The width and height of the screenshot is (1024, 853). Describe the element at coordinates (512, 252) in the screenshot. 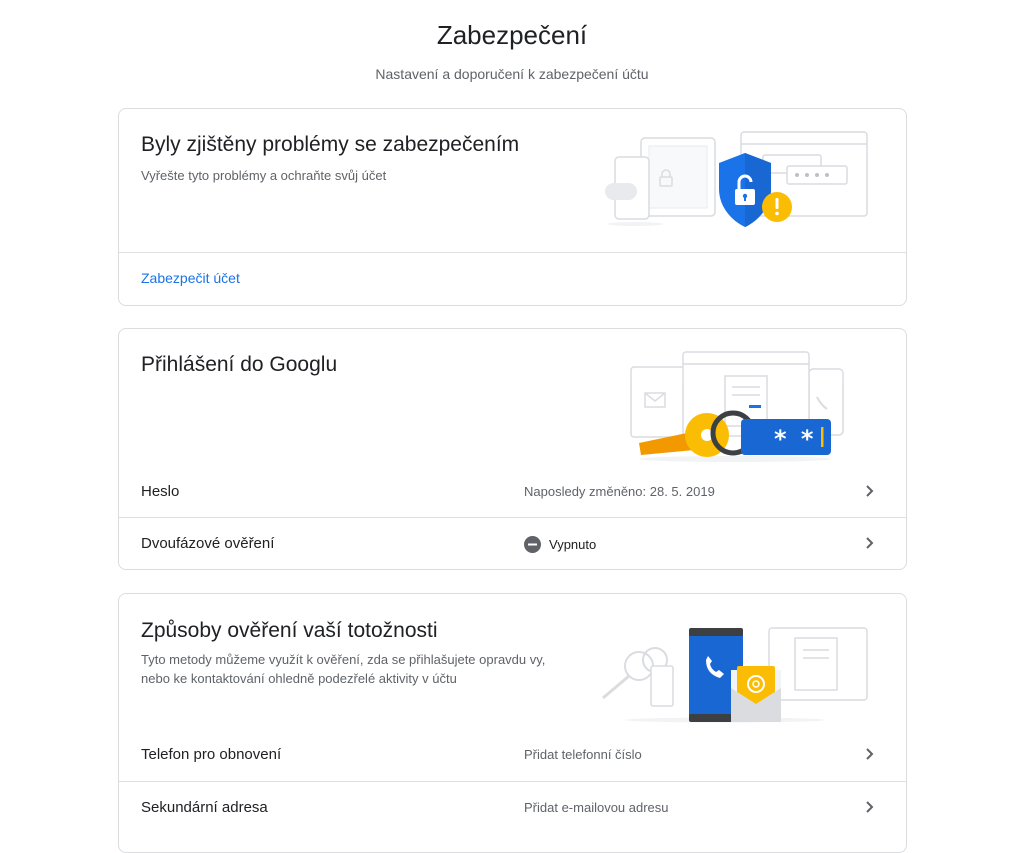

I see `card-divider` at that location.